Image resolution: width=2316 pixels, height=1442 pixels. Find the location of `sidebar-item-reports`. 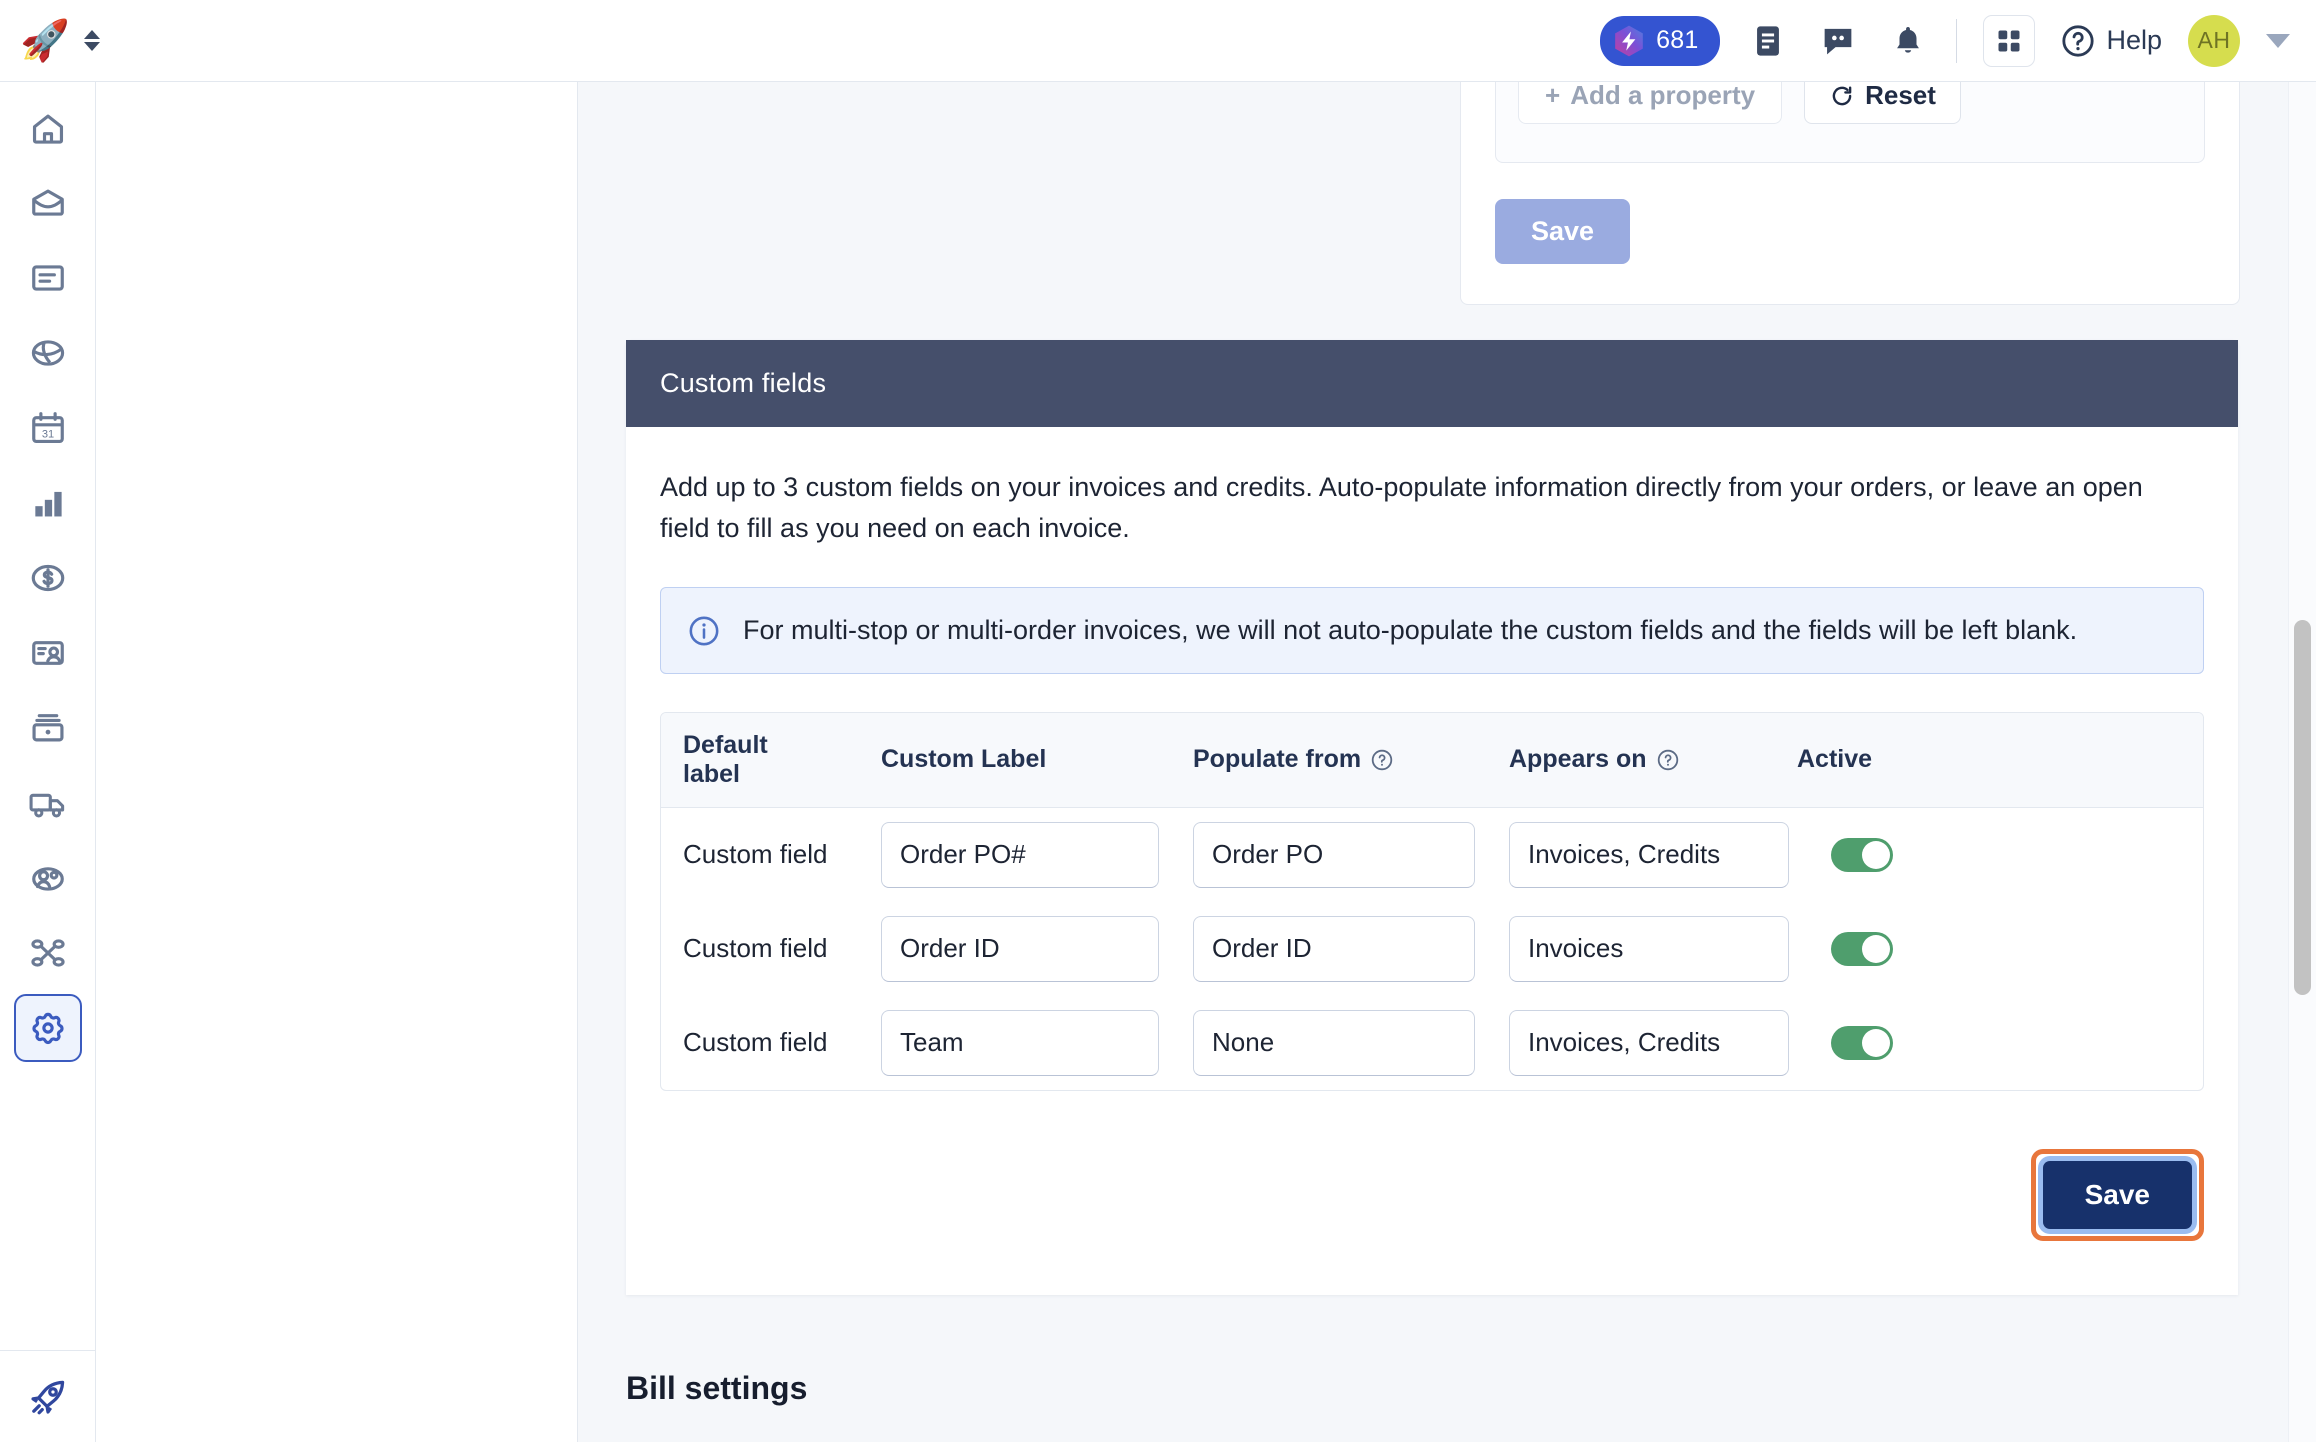

sidebar-item-reports is located at coordinates (48, 503).